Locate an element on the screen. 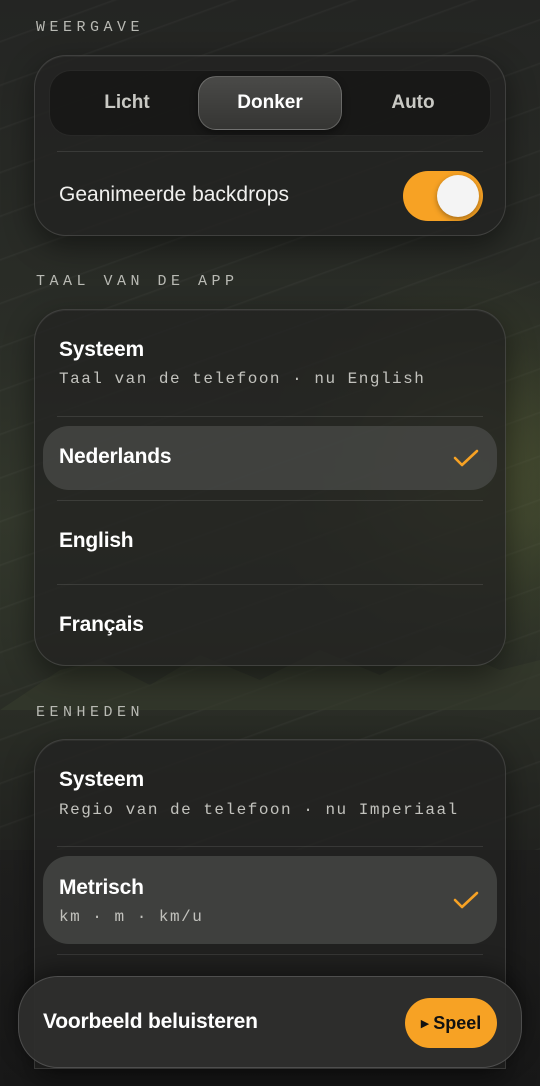  play-button: ▶ Speel is located at coordinates (451, 1023).